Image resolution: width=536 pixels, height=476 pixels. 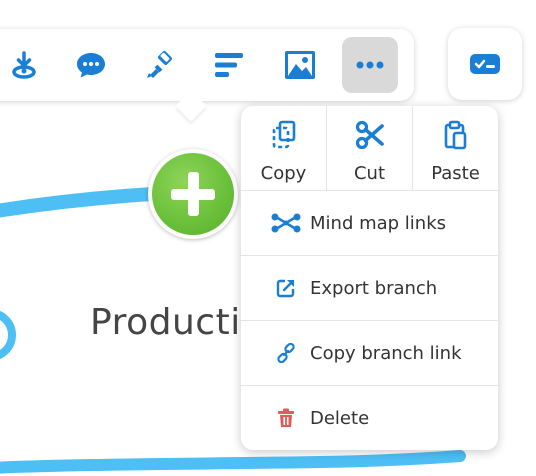 What do you see at coordinates (285, 288) in the screenshot?
I see `export-icon` at bounding box center [285, 288].